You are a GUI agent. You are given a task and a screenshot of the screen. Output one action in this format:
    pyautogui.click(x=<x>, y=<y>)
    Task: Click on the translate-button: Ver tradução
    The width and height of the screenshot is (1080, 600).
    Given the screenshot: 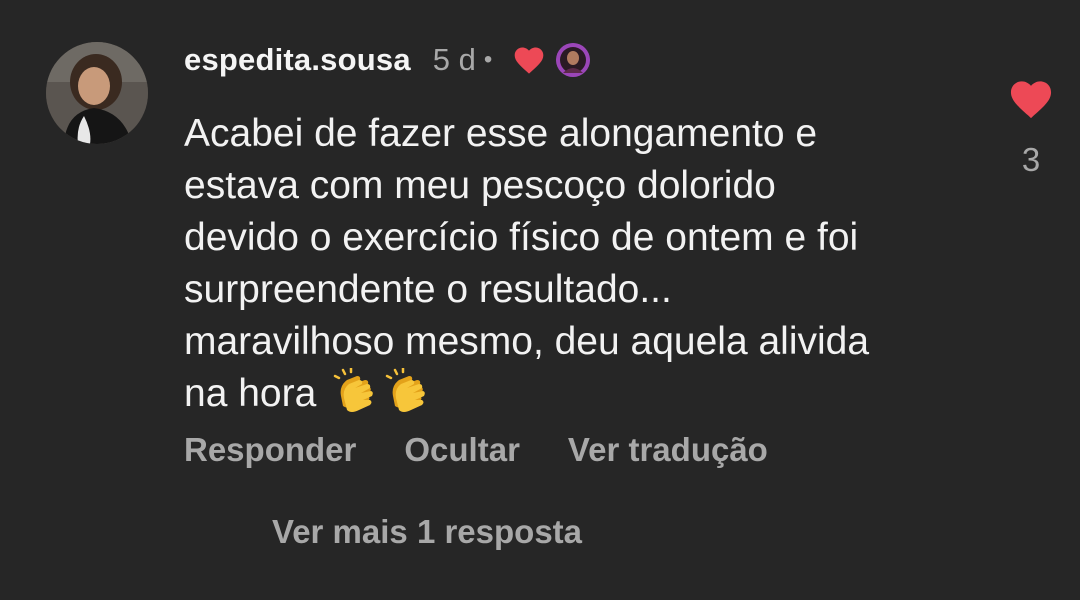 What is the action you would take?
    pyautogui.click(x=668, y=450)
    